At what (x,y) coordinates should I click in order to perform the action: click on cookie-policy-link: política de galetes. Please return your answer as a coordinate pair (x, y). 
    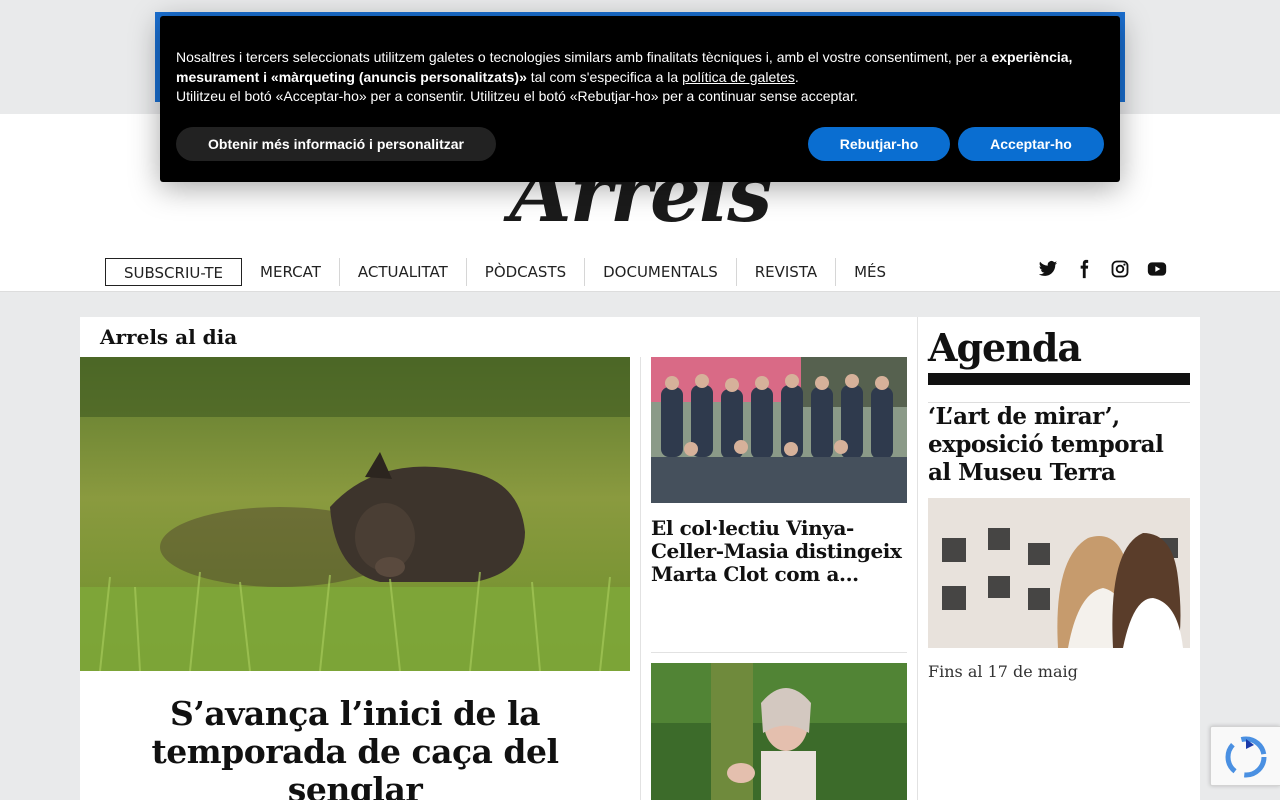
    Looking at the image, I should click on (738, 77).